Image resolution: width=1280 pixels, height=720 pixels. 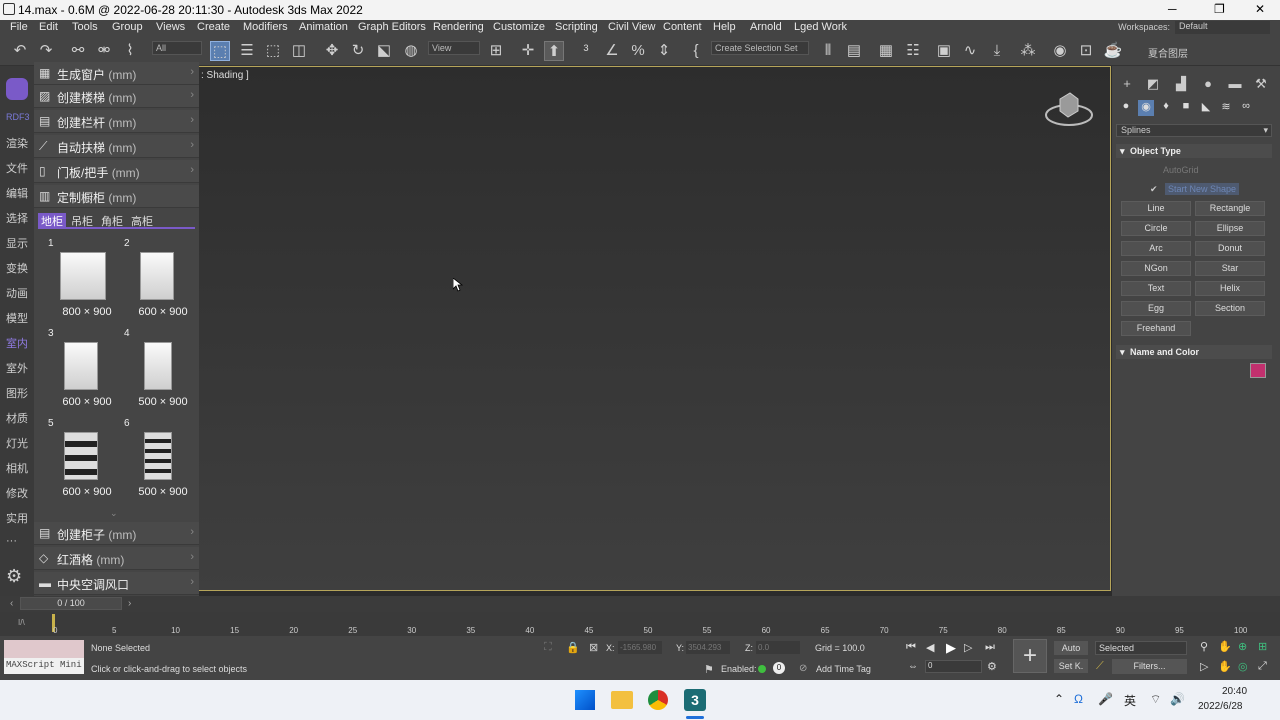 What do you see at coordinates (116, 96) in the screenshot?
I see `row-create-stairs: ▨ 创建楼梯 (mm) ›` at bounding box center [116, 96].